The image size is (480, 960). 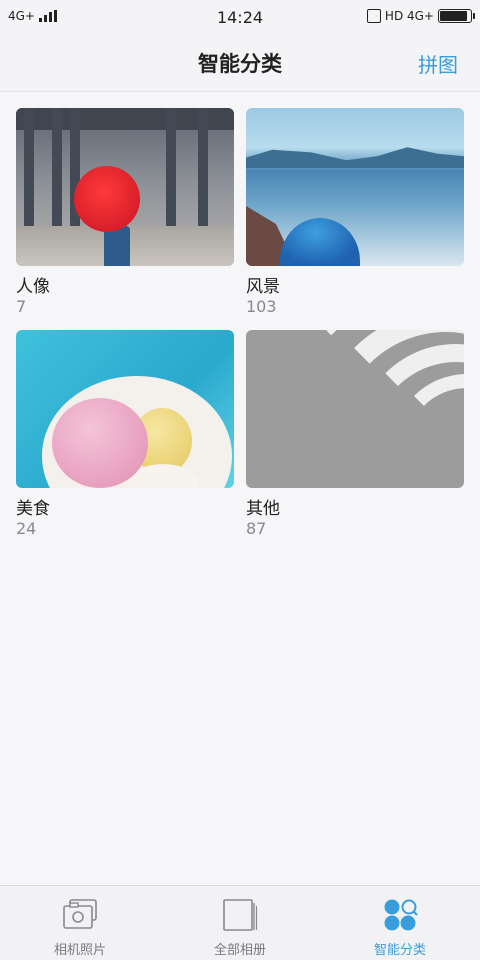 What do you see at coordinates (80, 914) in the screenshot?
I see `camera-photos-icon` at bounding box center [80, 914].